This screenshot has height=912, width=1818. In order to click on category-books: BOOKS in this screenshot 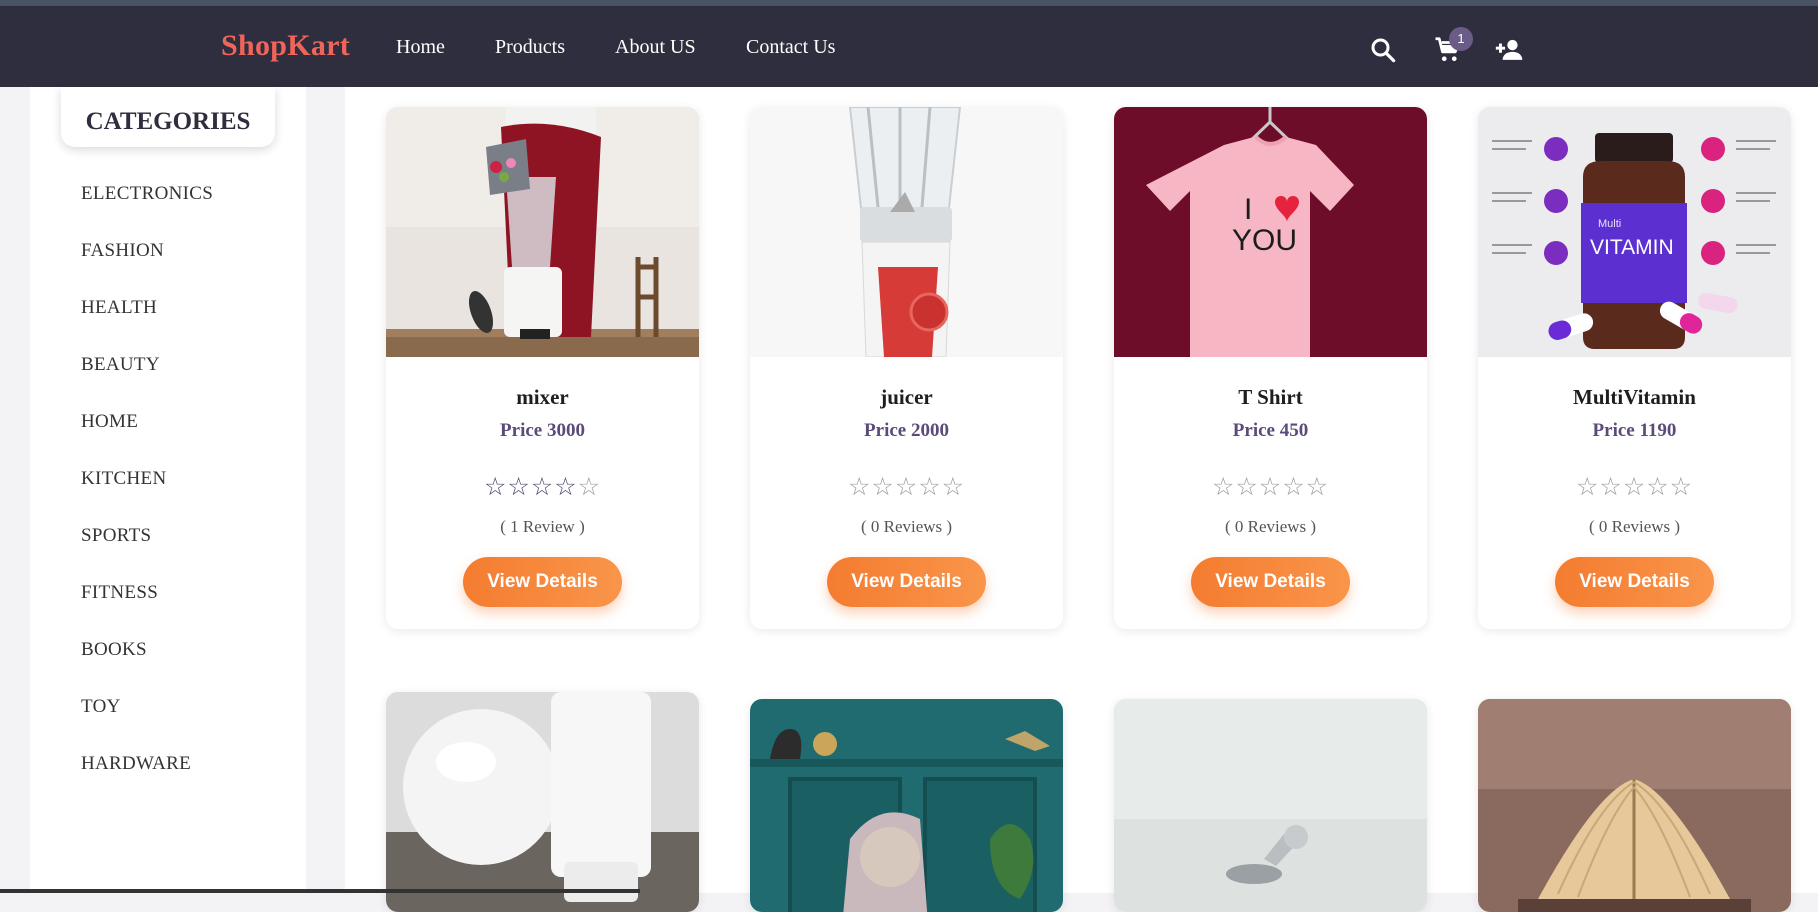, I will do `click(114, 650)`.